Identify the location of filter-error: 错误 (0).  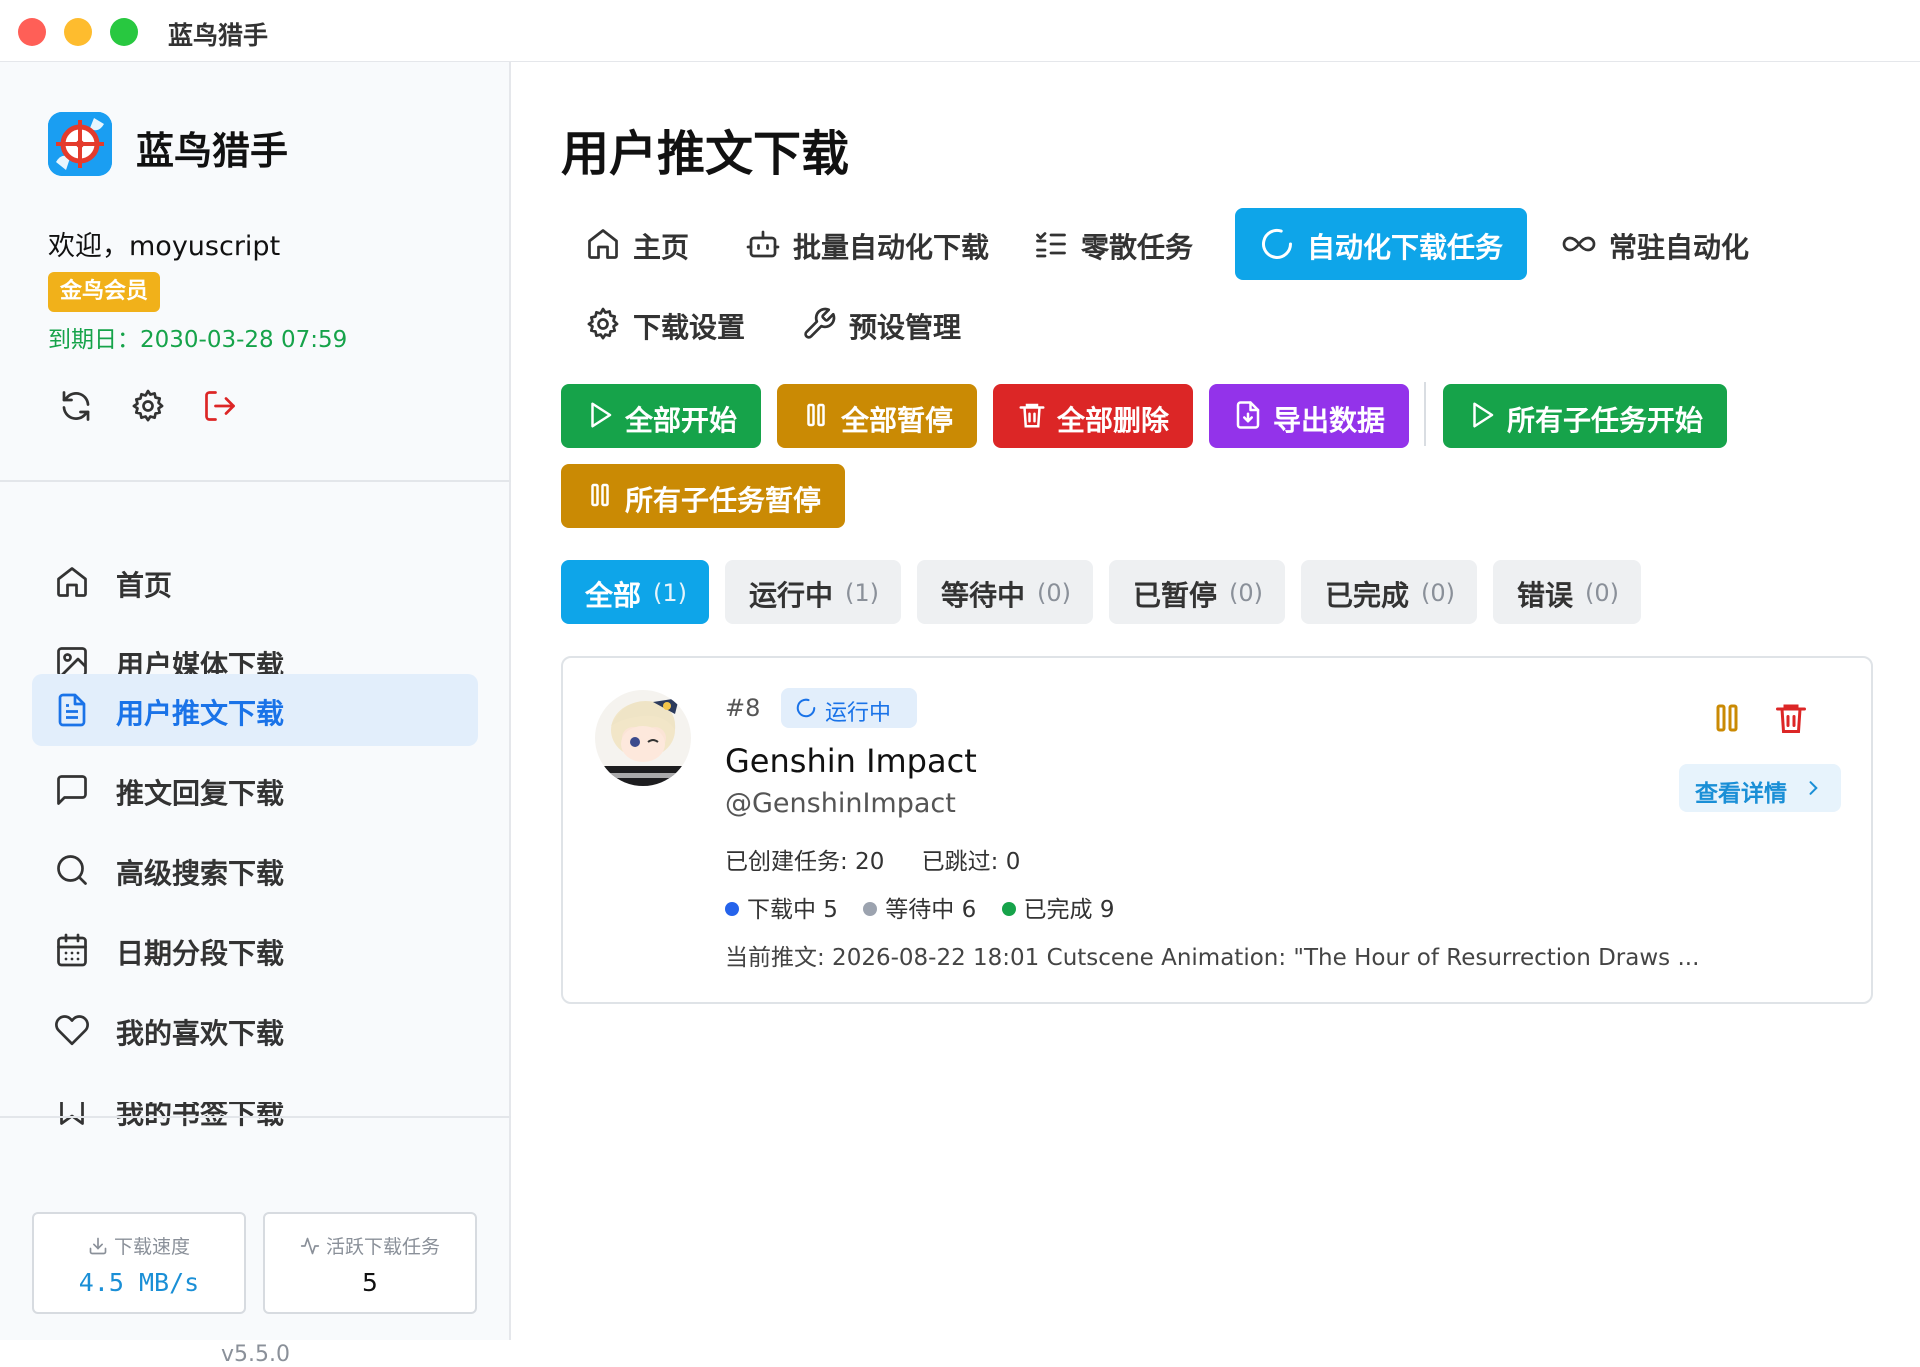
(1567, 592).